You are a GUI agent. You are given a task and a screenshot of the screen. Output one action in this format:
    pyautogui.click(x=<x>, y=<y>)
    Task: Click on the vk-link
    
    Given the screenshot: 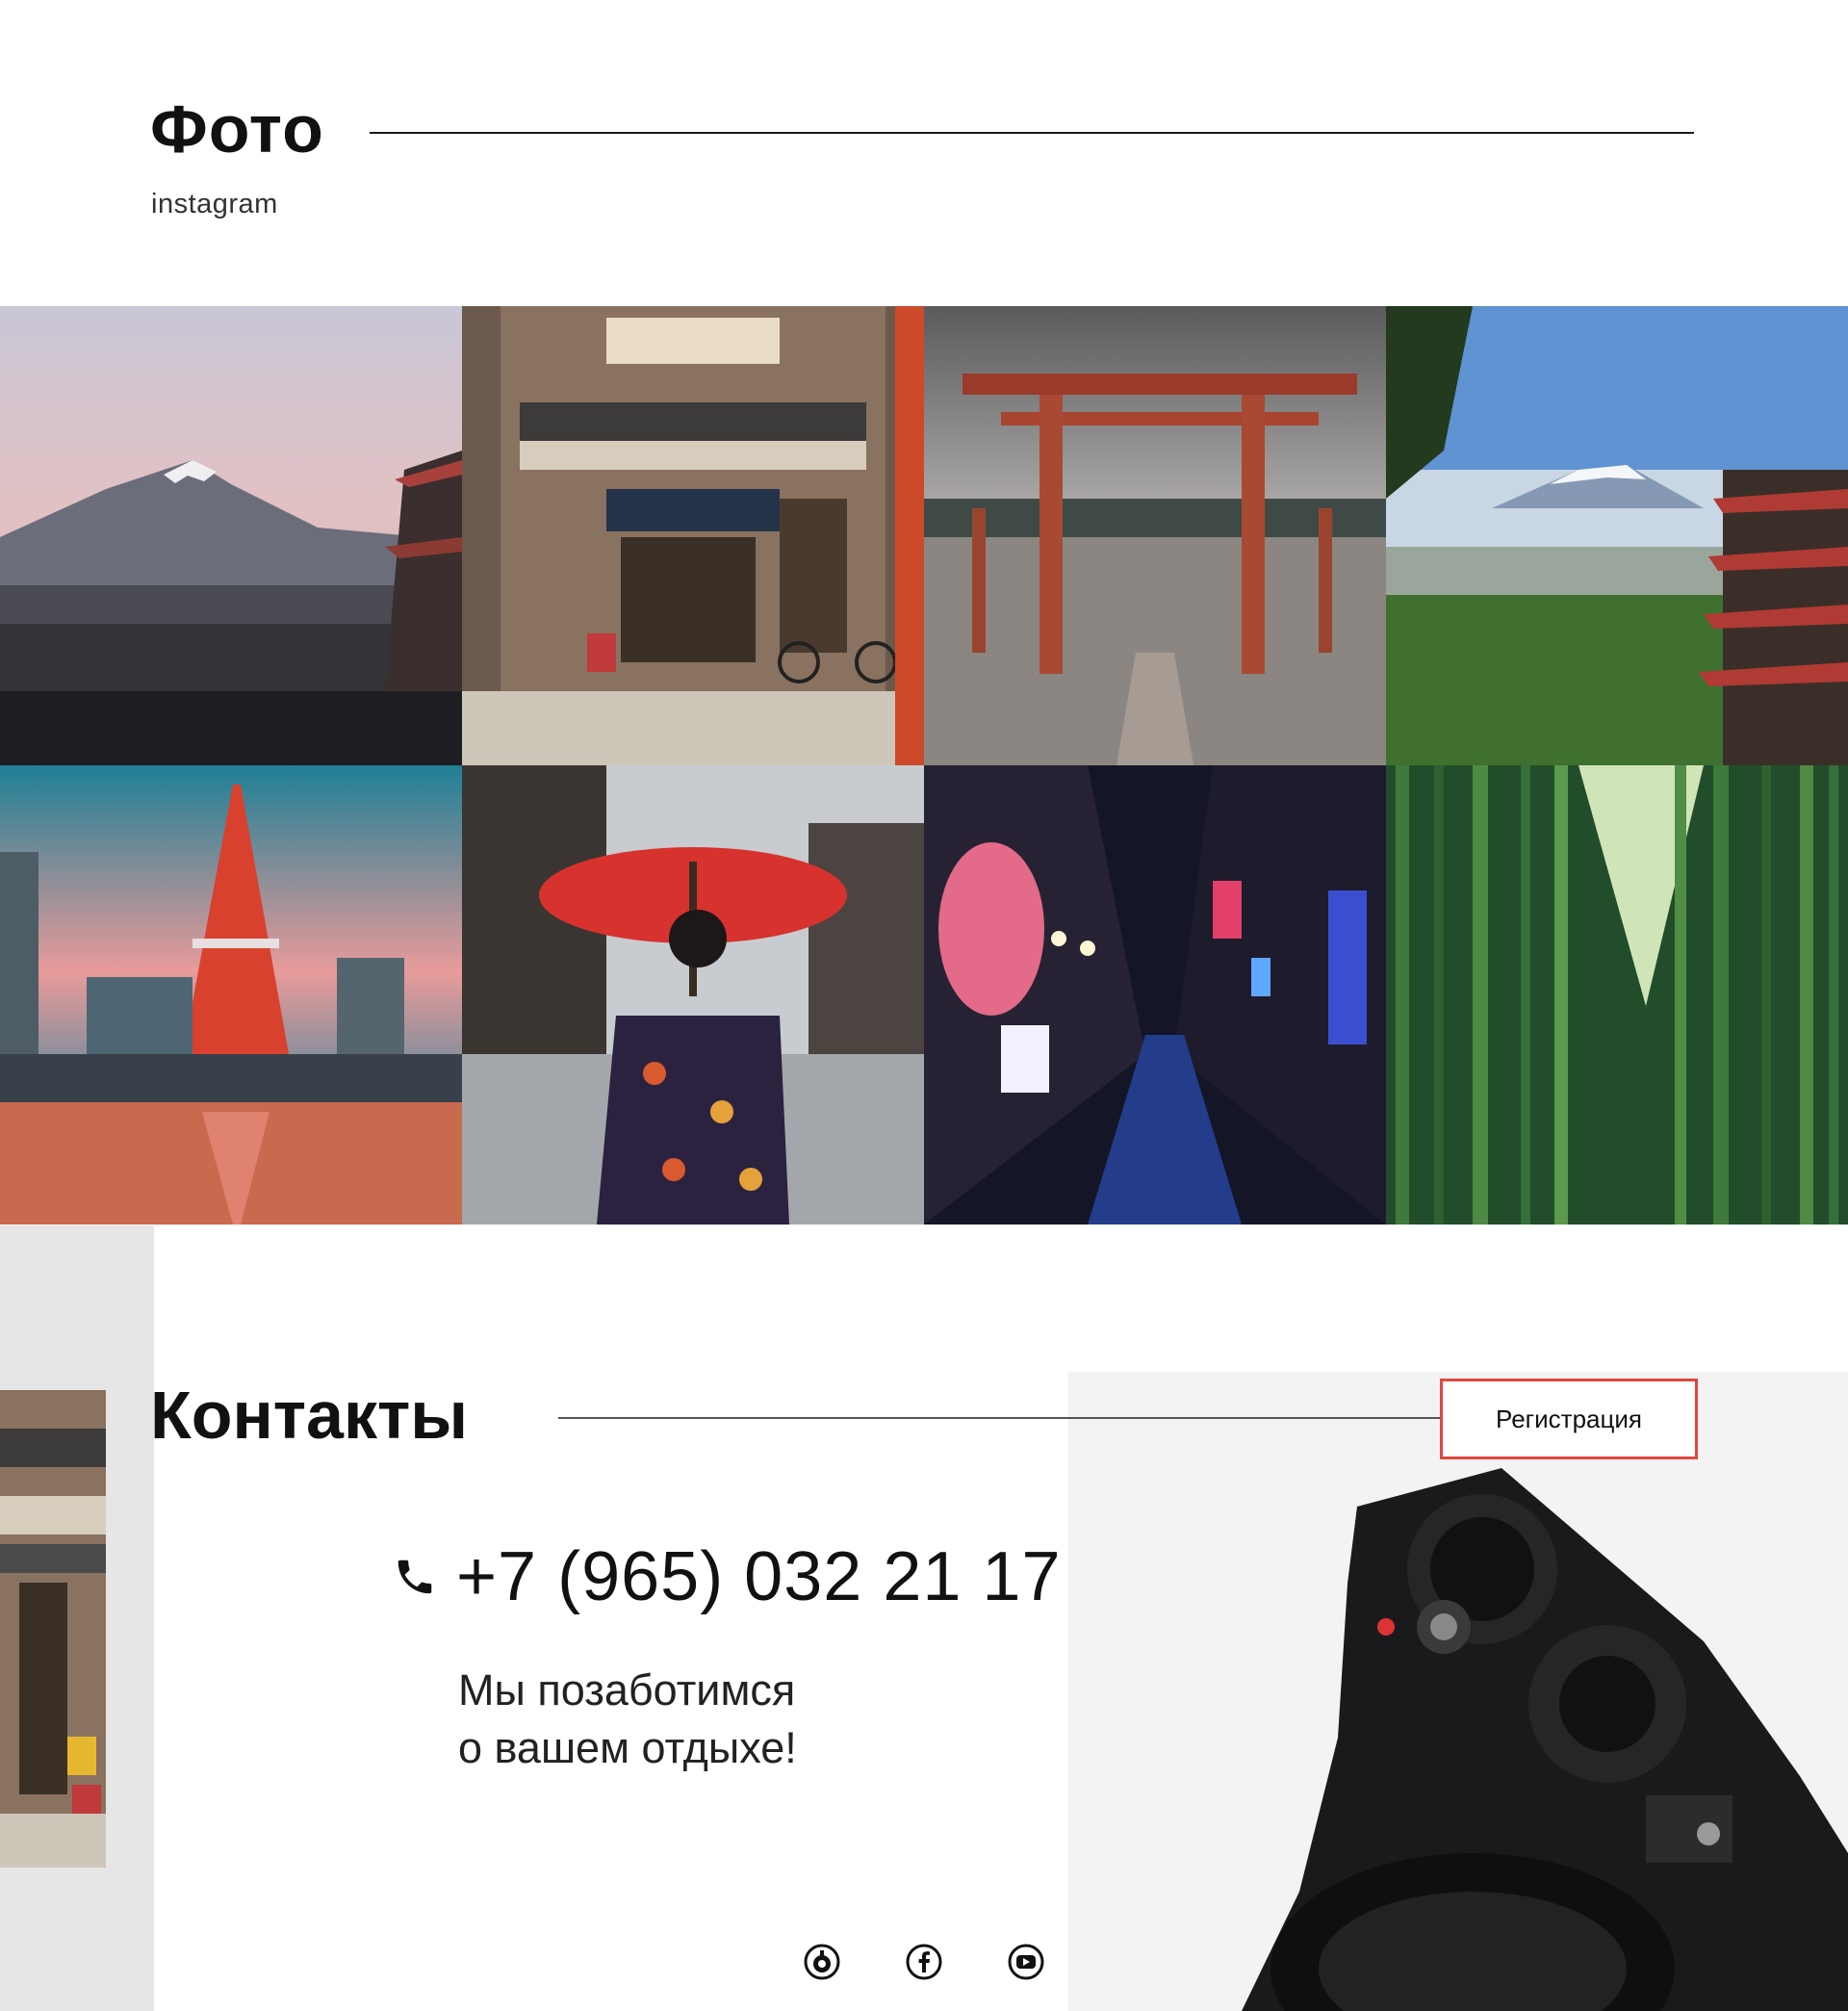 What is the action you would take?
    pyautogui.click(x=822, y=1962)
    